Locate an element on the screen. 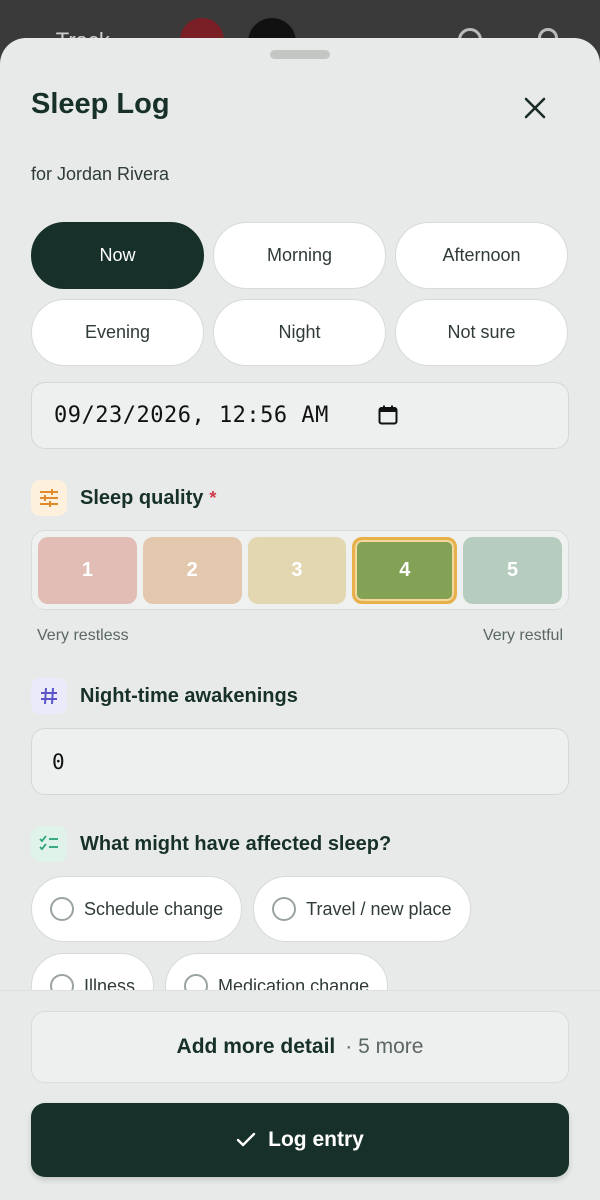 This screenshot has height=1200, width=600. datetime-value: 09/23/2026, 12:56 AM is located at coordinates (191, 415).